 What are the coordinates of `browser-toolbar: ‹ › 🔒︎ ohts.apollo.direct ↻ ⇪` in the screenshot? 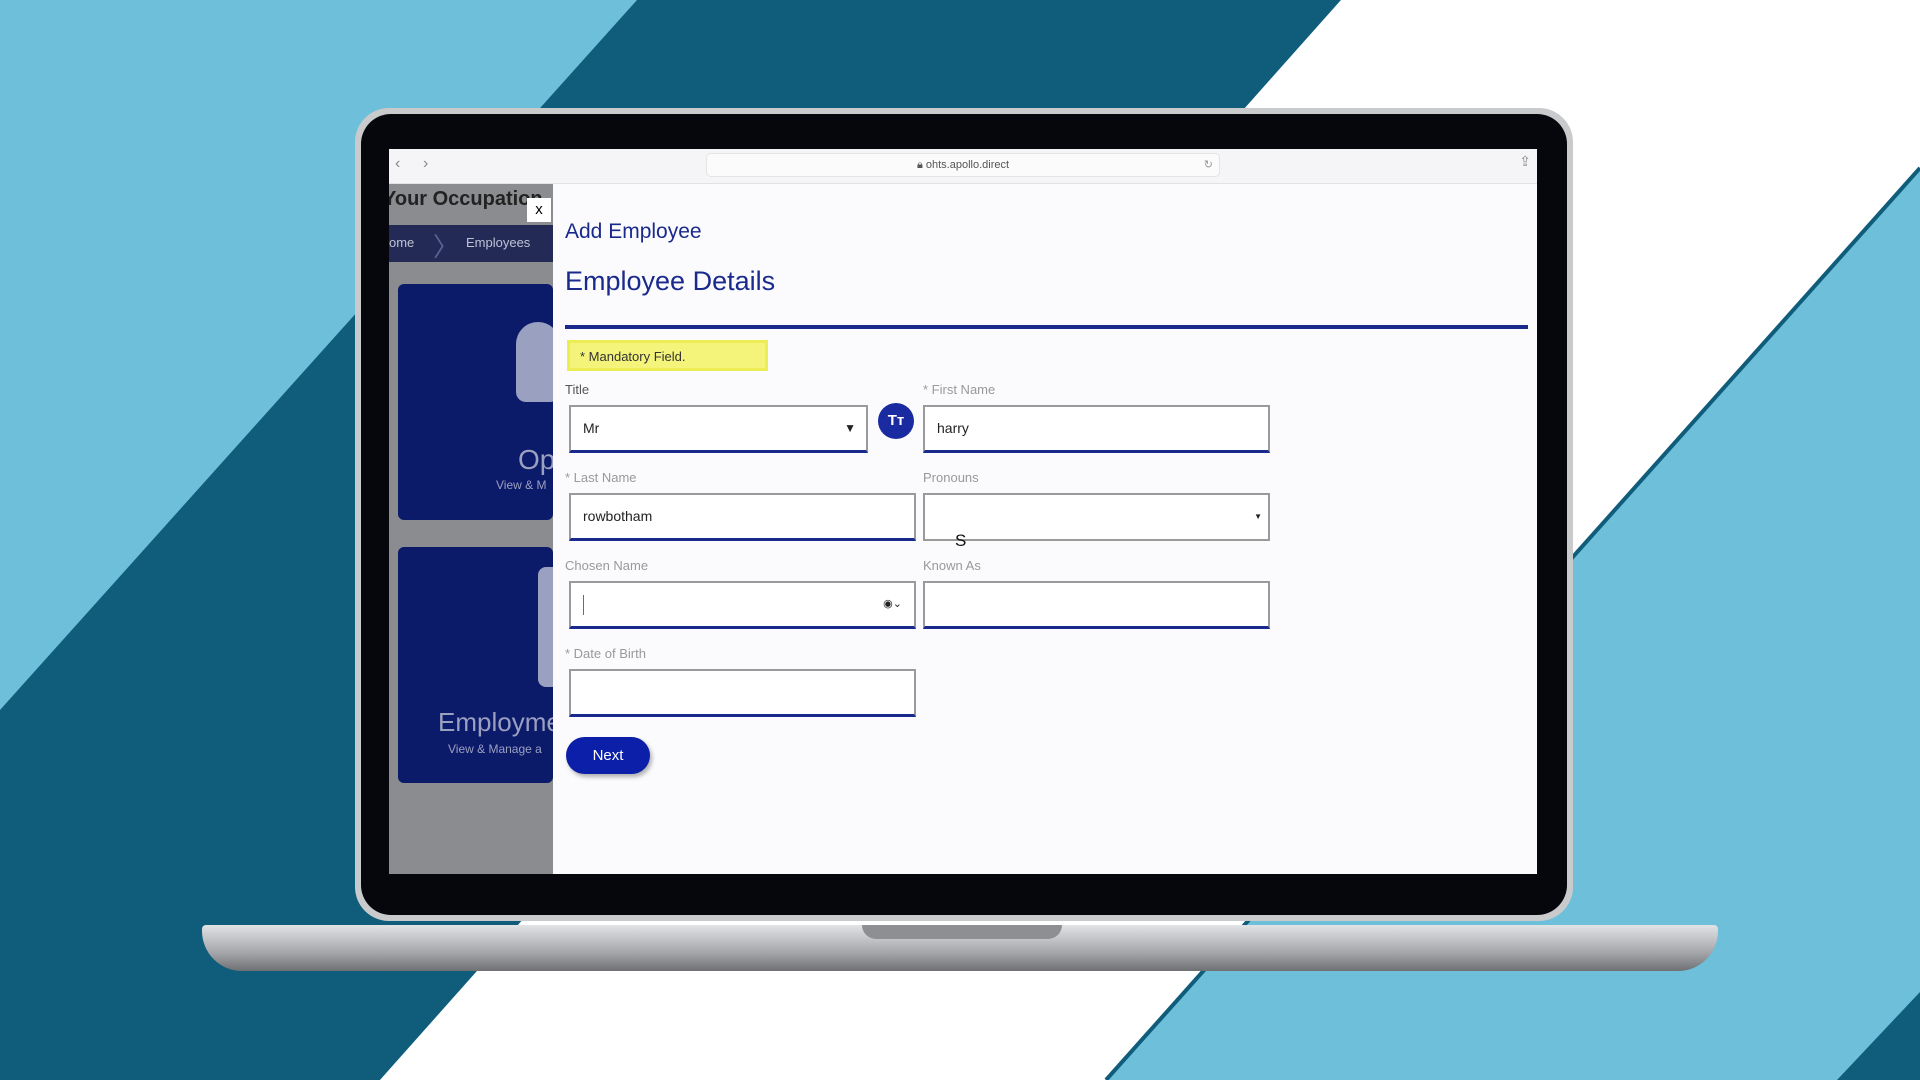 It's located at (963, 166).